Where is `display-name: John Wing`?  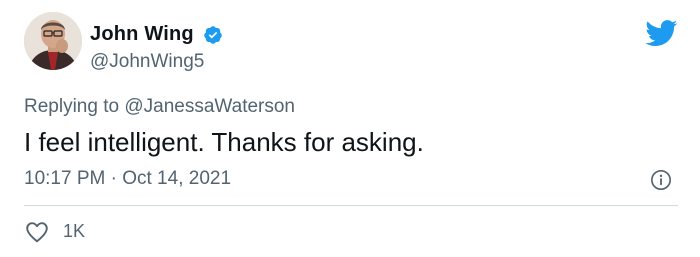
display-name: John Wing is located at coordinates (142, 34).